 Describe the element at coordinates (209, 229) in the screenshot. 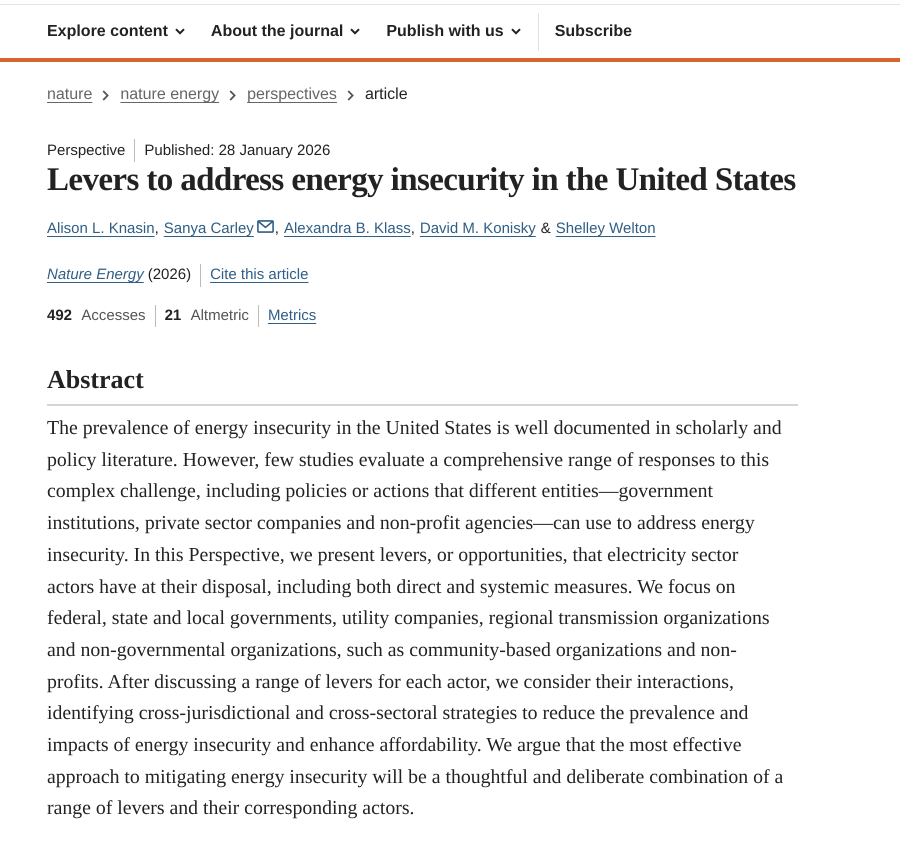

I see `author-link: Sanya Carley` at that location.